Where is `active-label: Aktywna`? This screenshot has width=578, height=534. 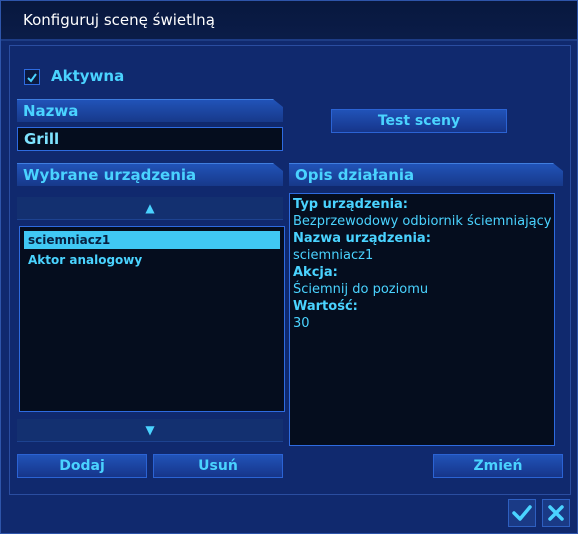 active-label: Aktywna is located at coordinates (88, 76).